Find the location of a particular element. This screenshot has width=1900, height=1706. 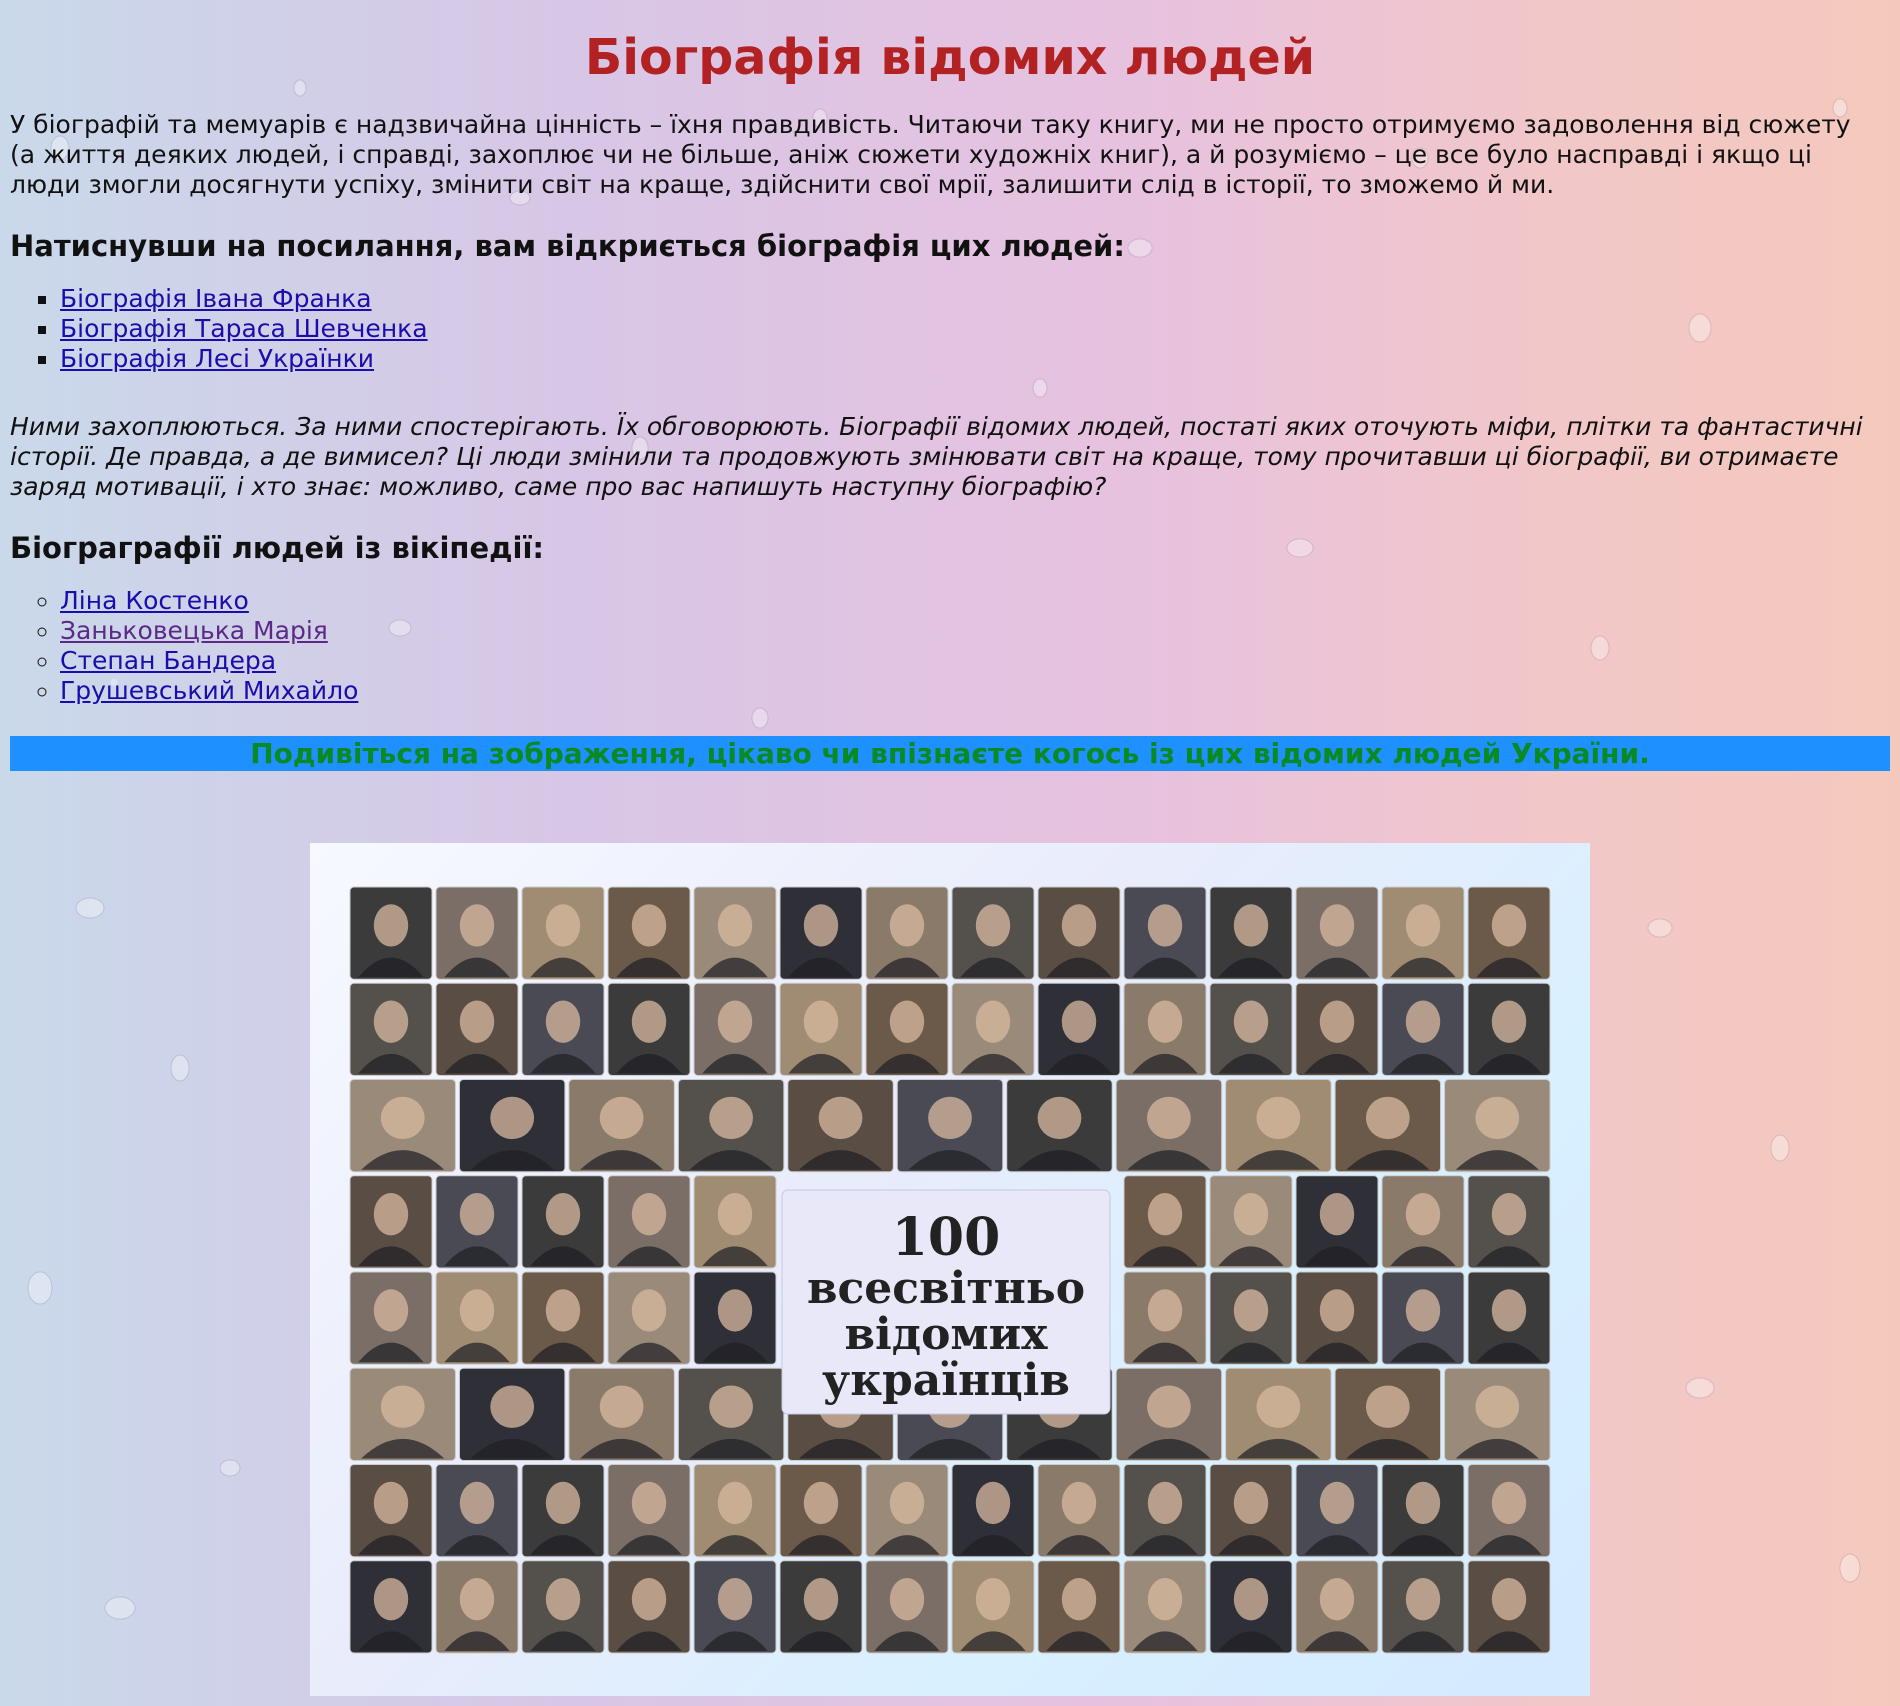

list-item: Заньковецька Марія is located at coordinates (975, 631).